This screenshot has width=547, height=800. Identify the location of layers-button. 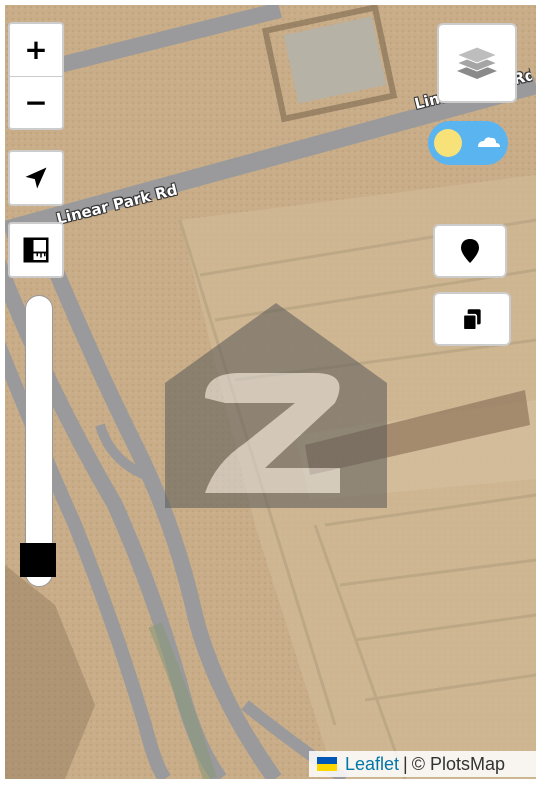
(477, 63).